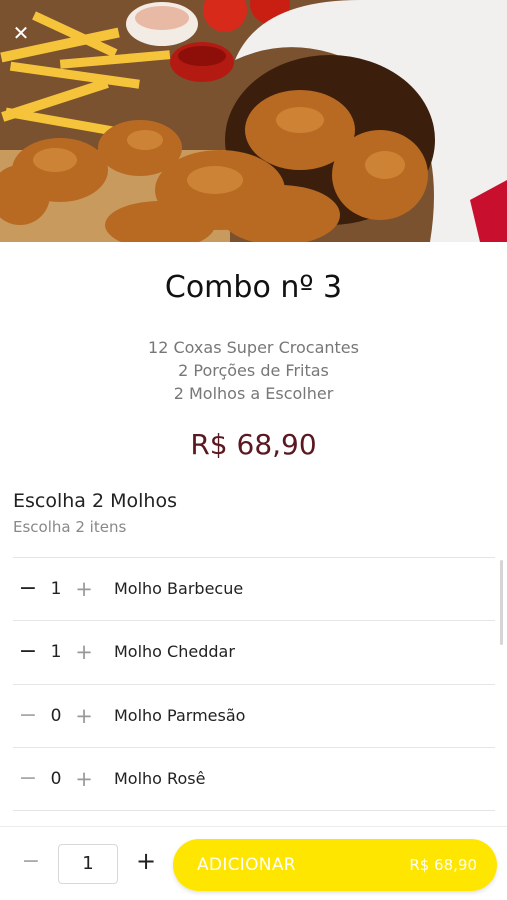 The height and width of the screenshot is (900, 507). I want to click on option-row-rose: − 0 + Molho Rosê, so click(254, 778).